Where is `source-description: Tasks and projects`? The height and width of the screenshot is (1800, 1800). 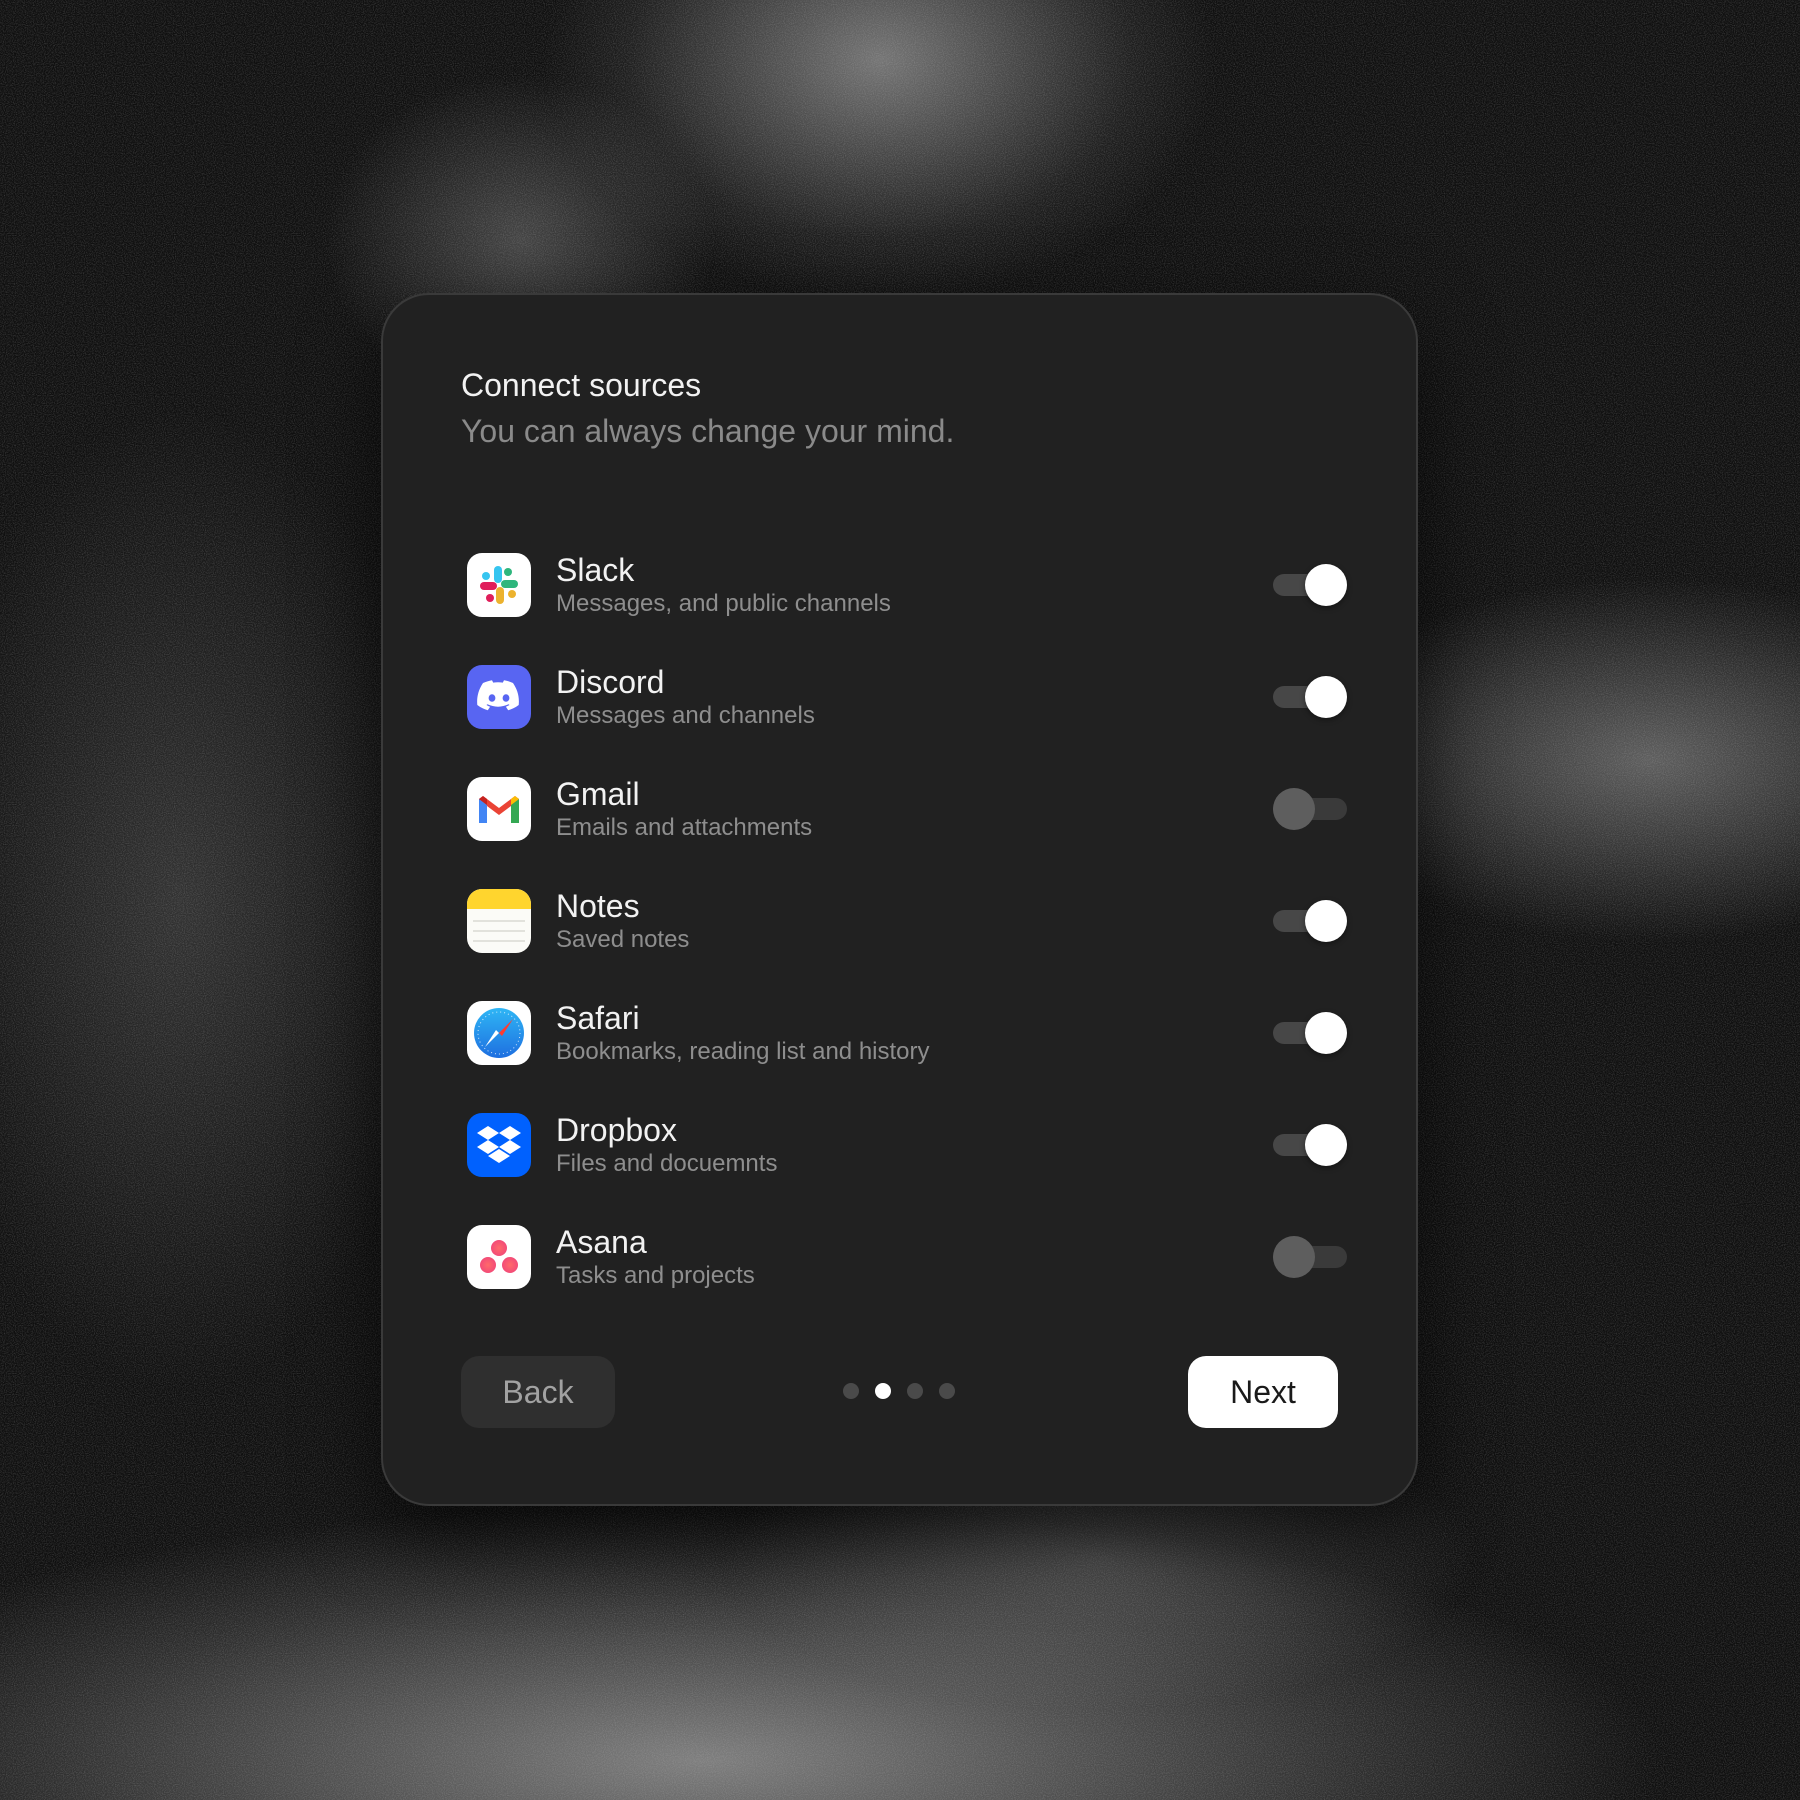
source-description: Tasks and projects is located at coordinates (655, 1275).